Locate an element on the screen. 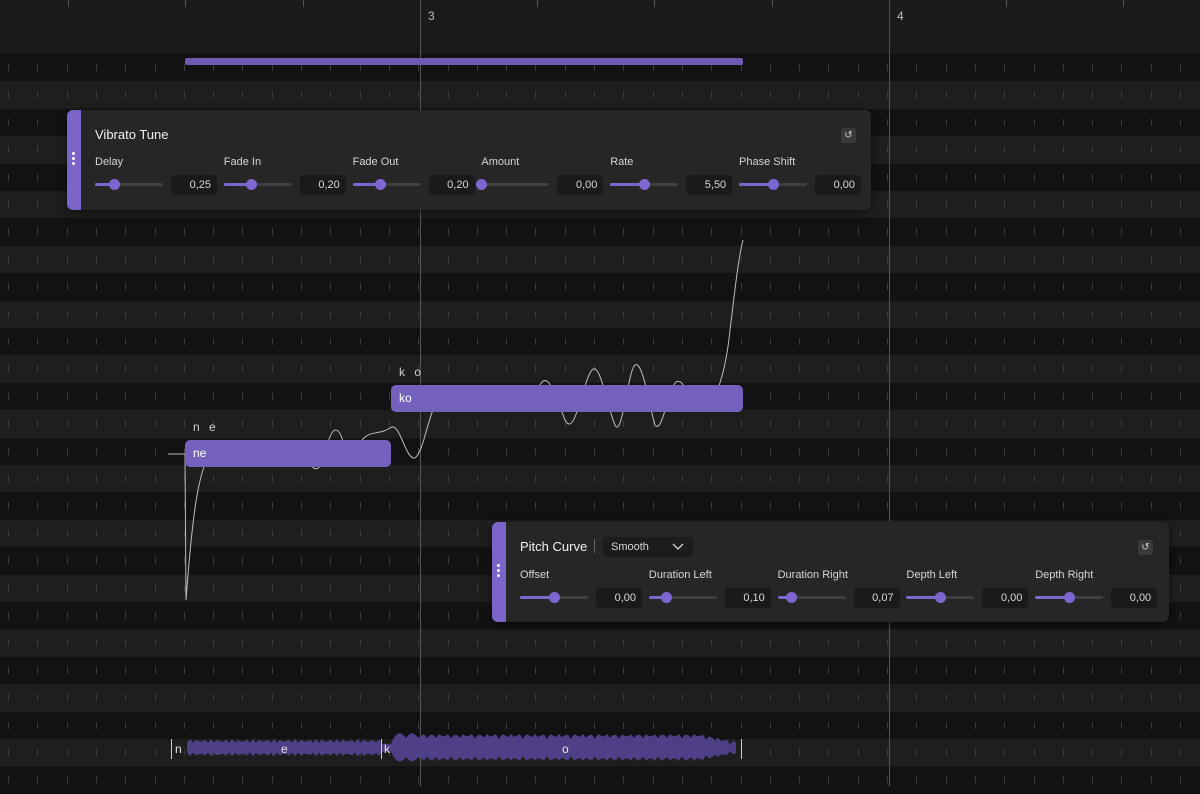  phoneme-label: k is located at coordinates (387, 749).